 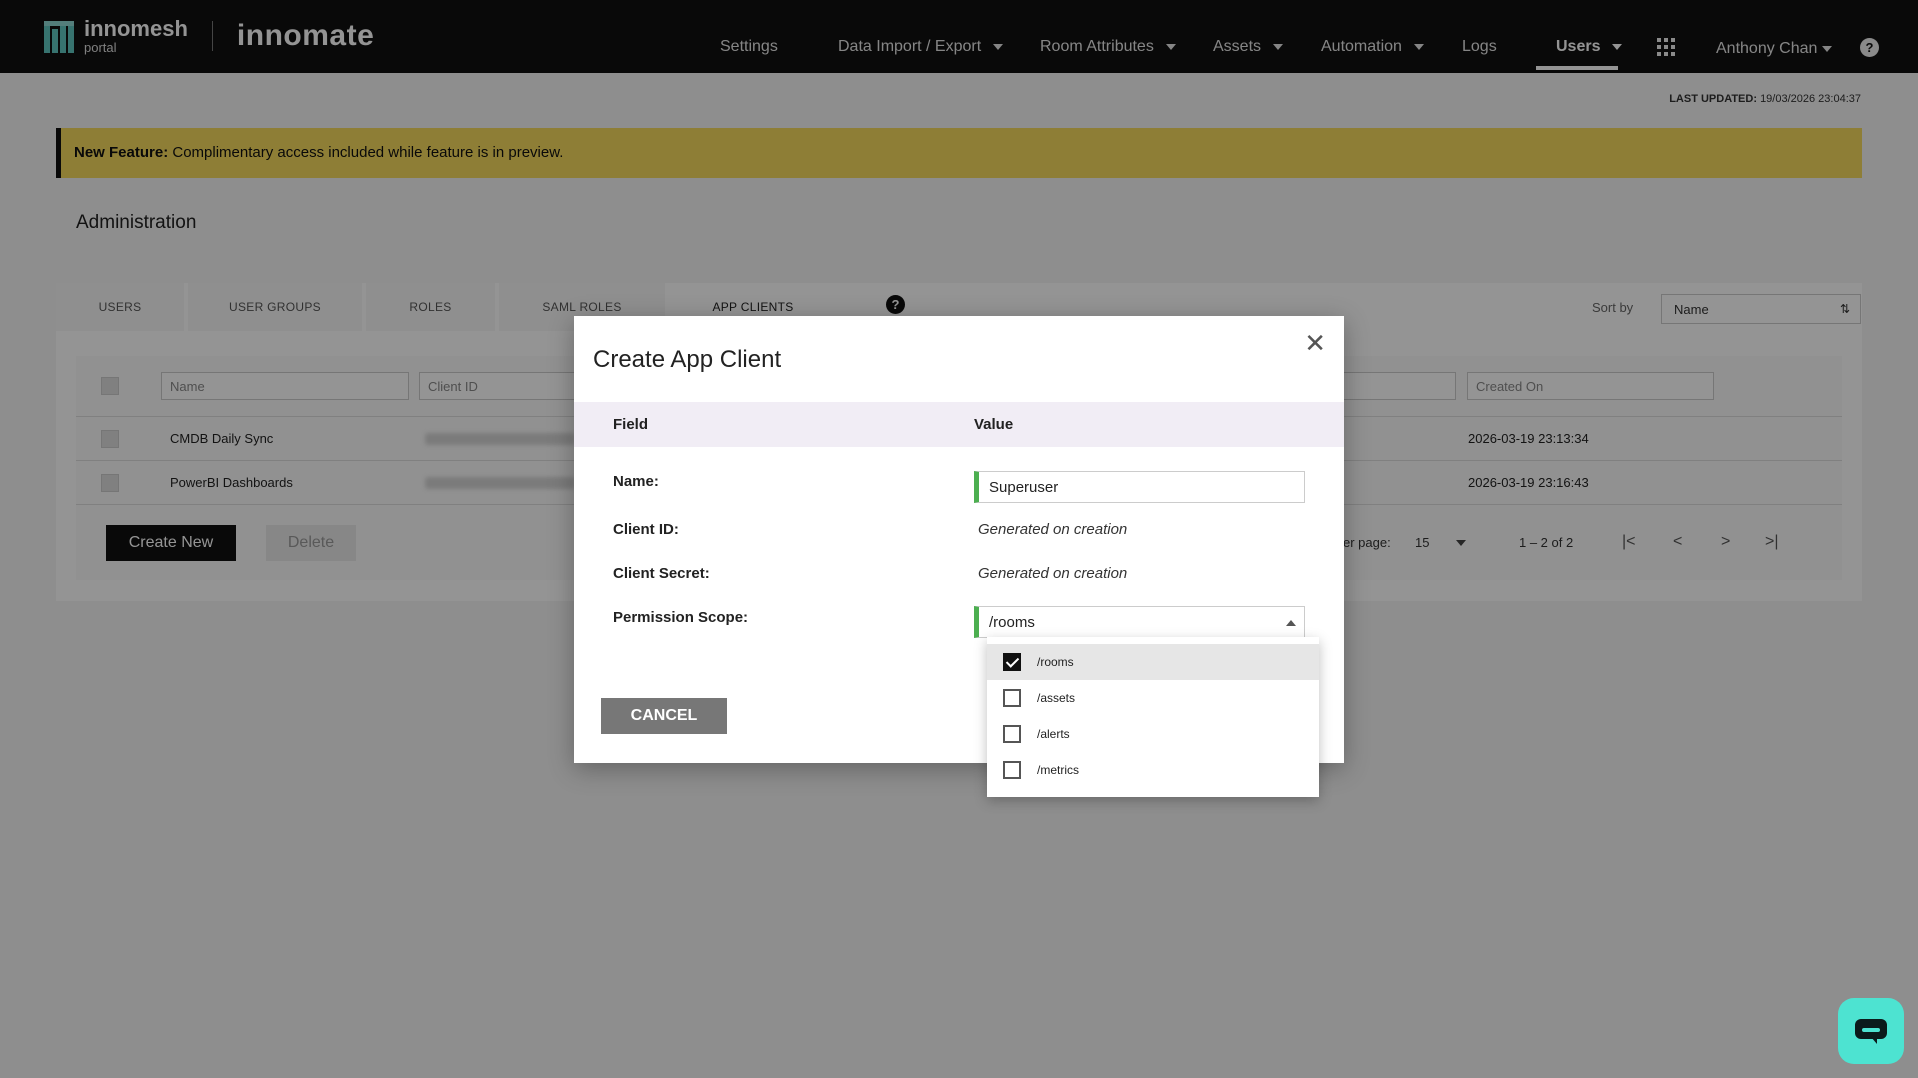 What do you see at coordinates (661, 573) in the screenshot?
I see `client-secret-label: Client Secret:` at bounding box center [661, 573].